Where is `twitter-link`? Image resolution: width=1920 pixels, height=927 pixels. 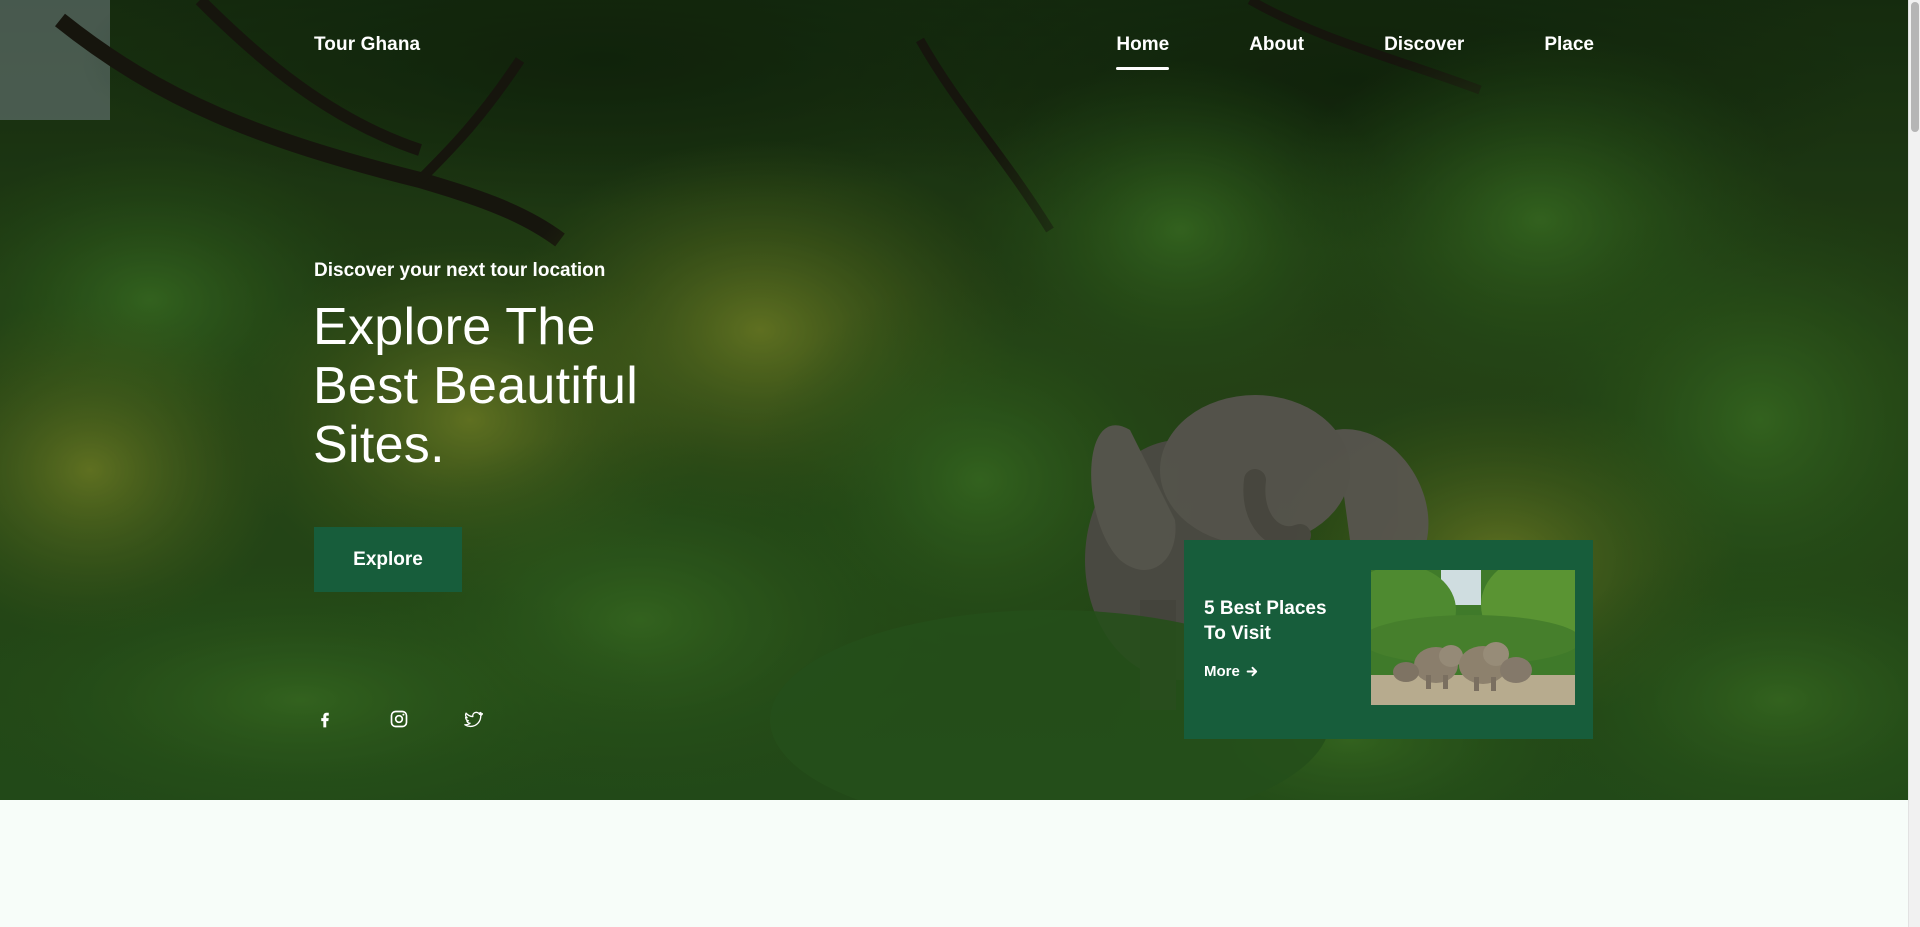
twitter-link is located at coordinates (473, 719).